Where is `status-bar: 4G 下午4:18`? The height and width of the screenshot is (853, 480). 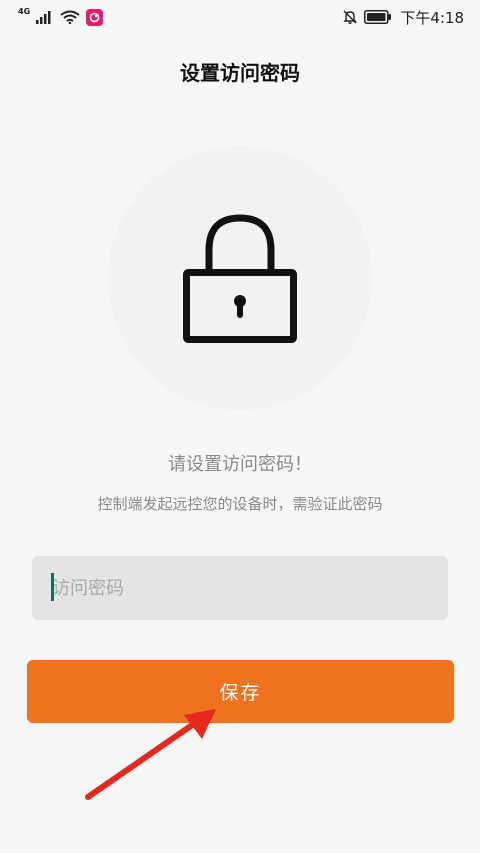 status-bar: 4G 下午4:18 is located at coordinates (240, 17).